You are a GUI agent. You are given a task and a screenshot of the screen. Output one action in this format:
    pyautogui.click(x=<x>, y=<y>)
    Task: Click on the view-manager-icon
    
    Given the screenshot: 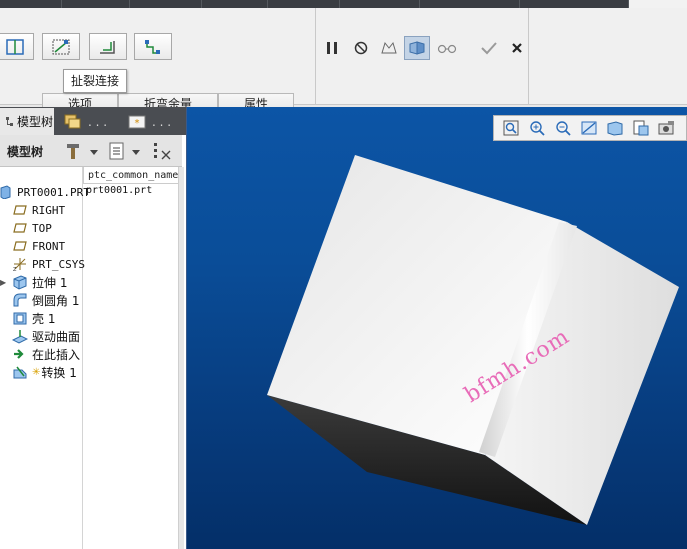 What is the action you would take?
    pyautogui.click(x=666, y=128)
    